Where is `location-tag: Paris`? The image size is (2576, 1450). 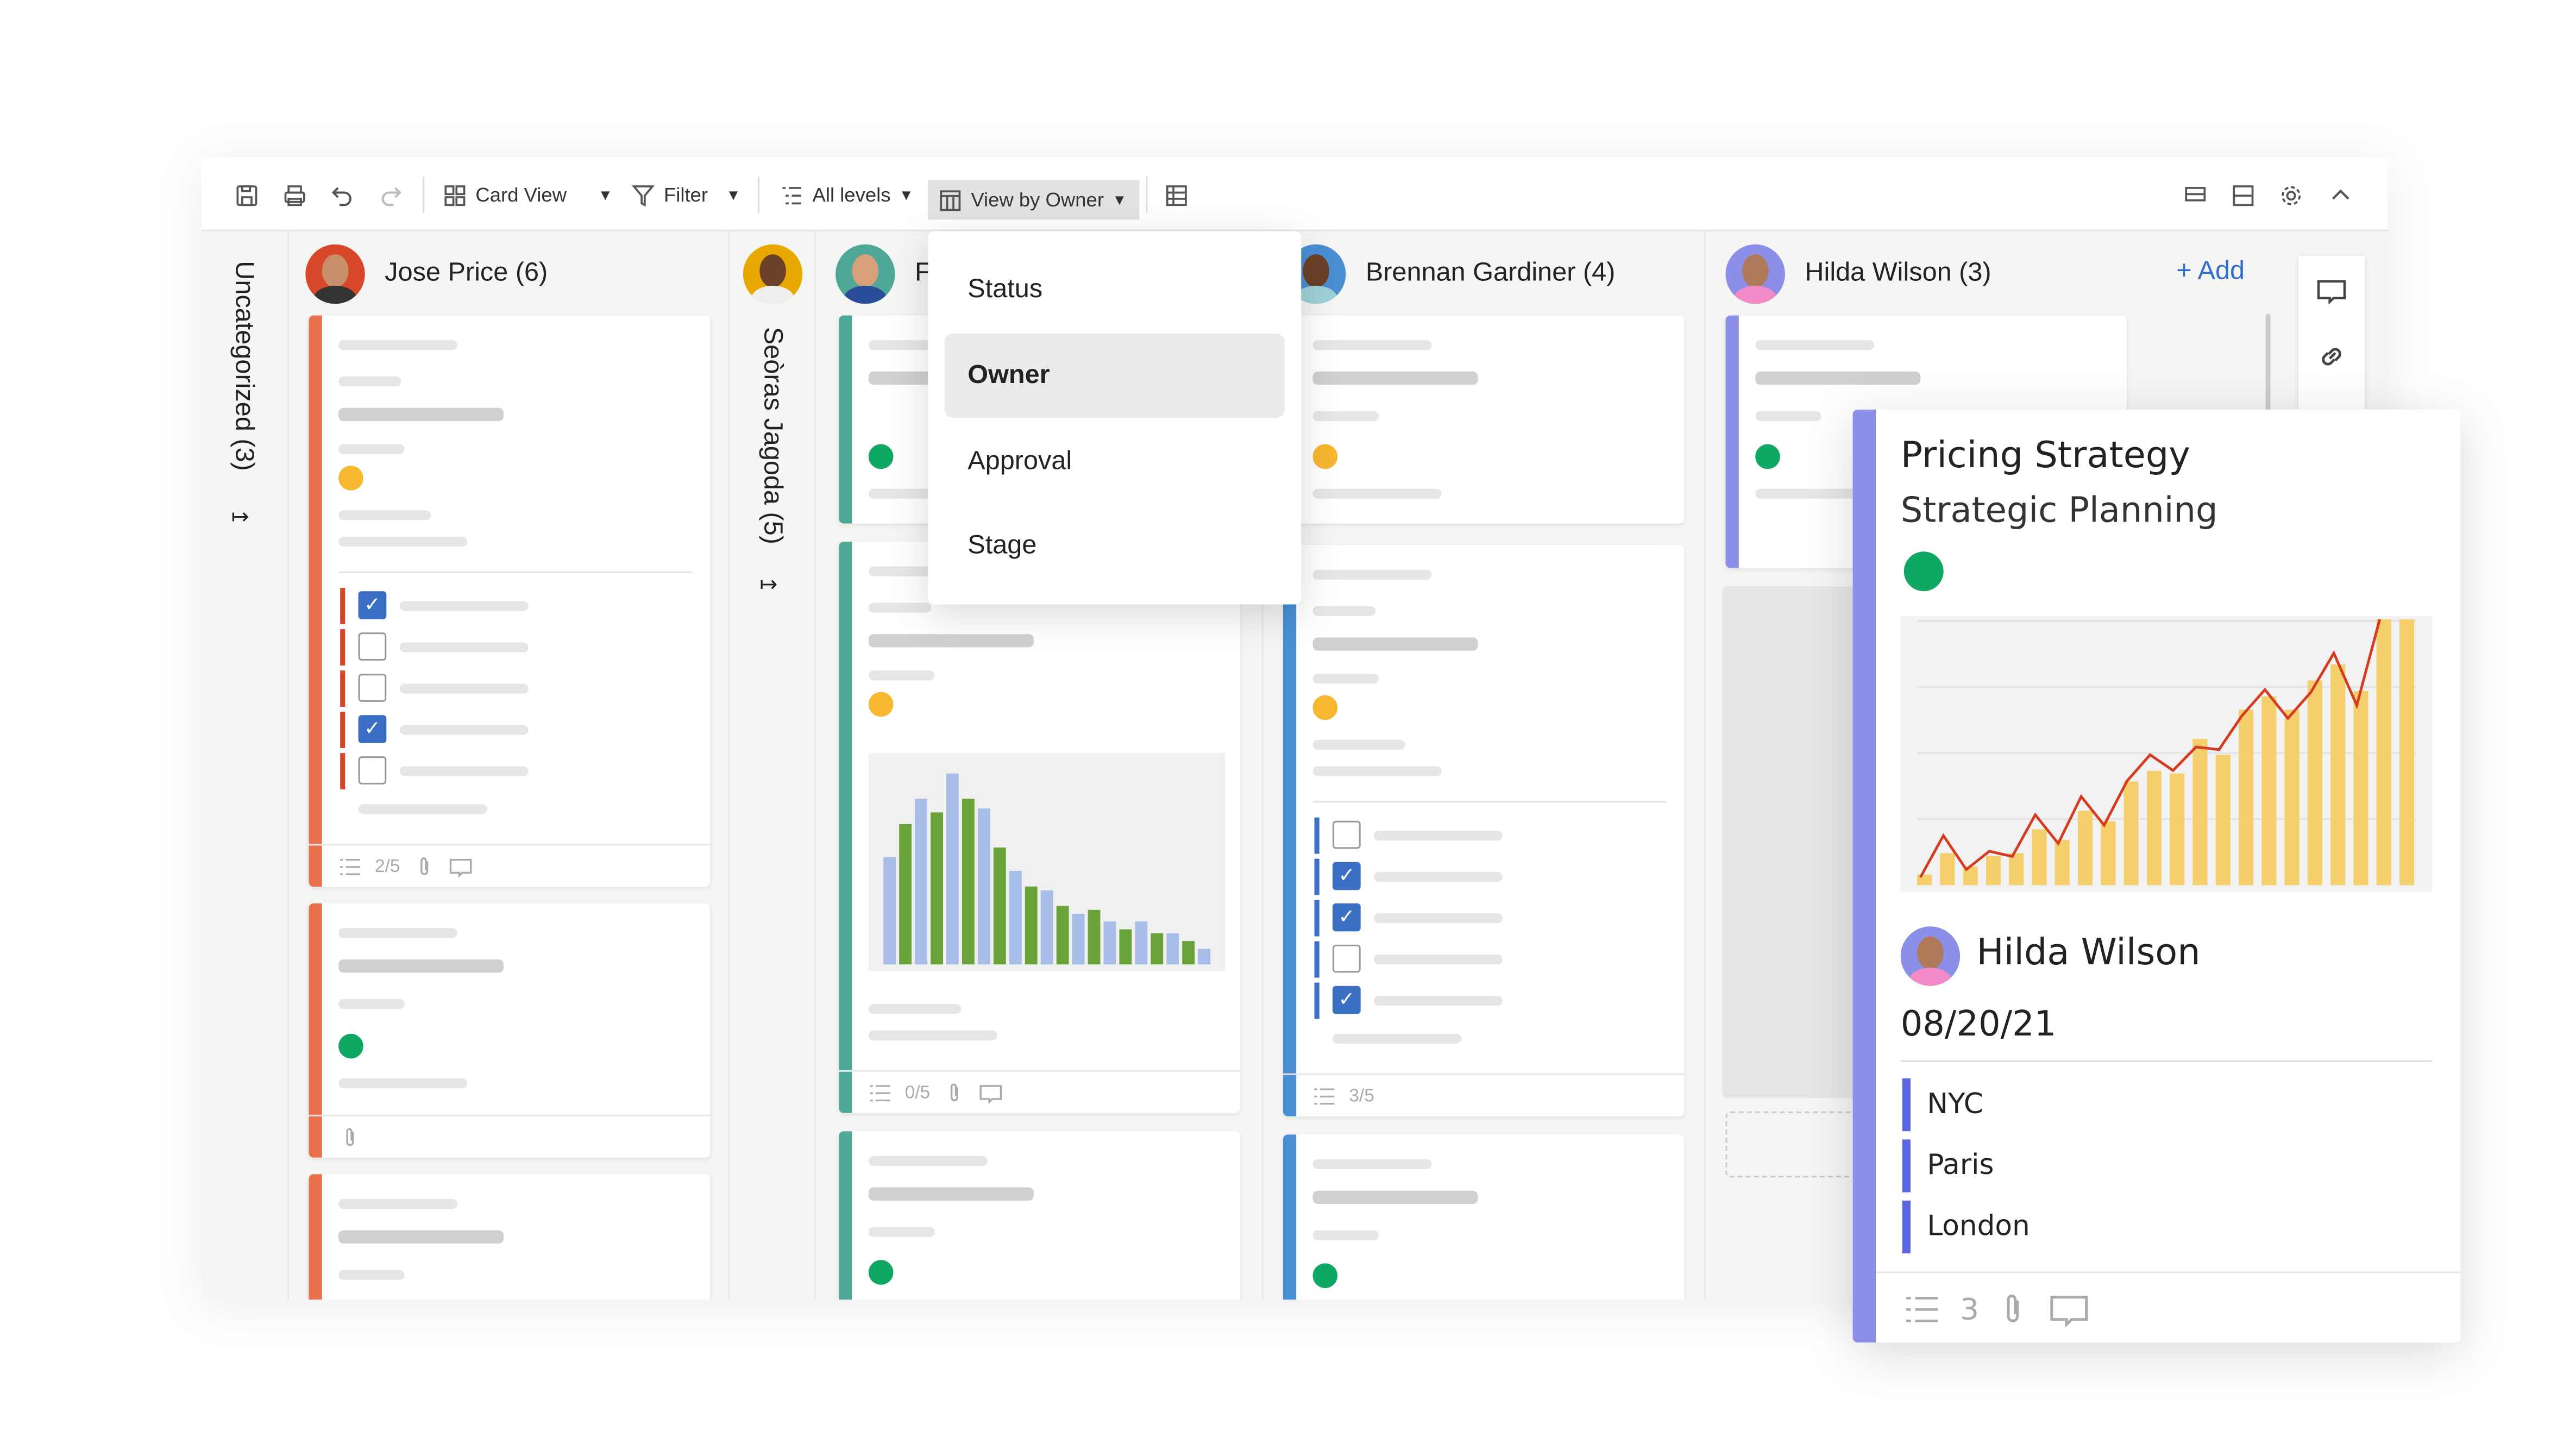 location-tag: Paris is located at coordinates (1948, 1165).